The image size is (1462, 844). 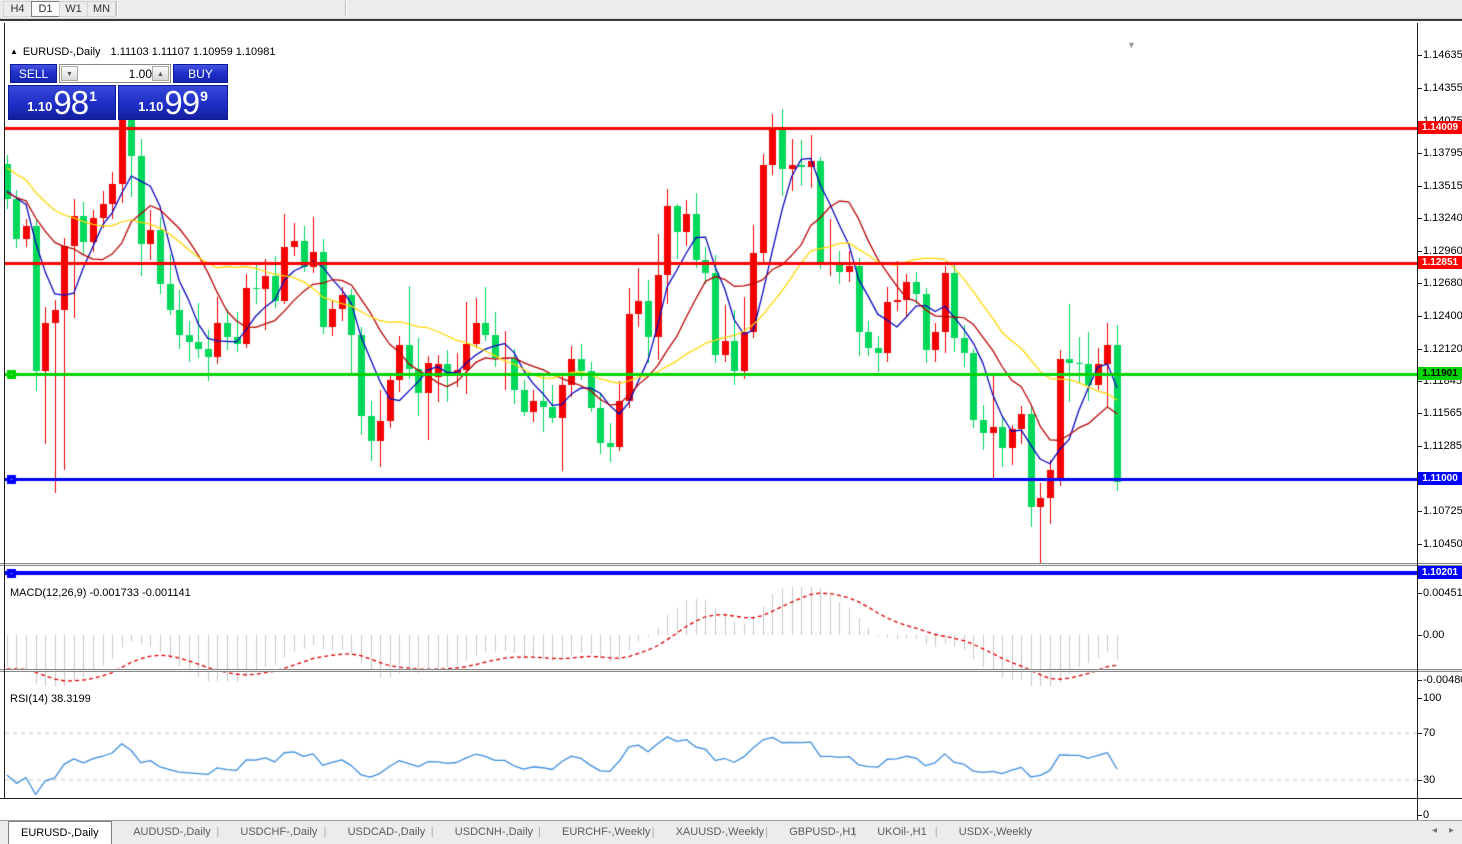 I want to click on buy-button: BUY, so click(x=200, y=73).